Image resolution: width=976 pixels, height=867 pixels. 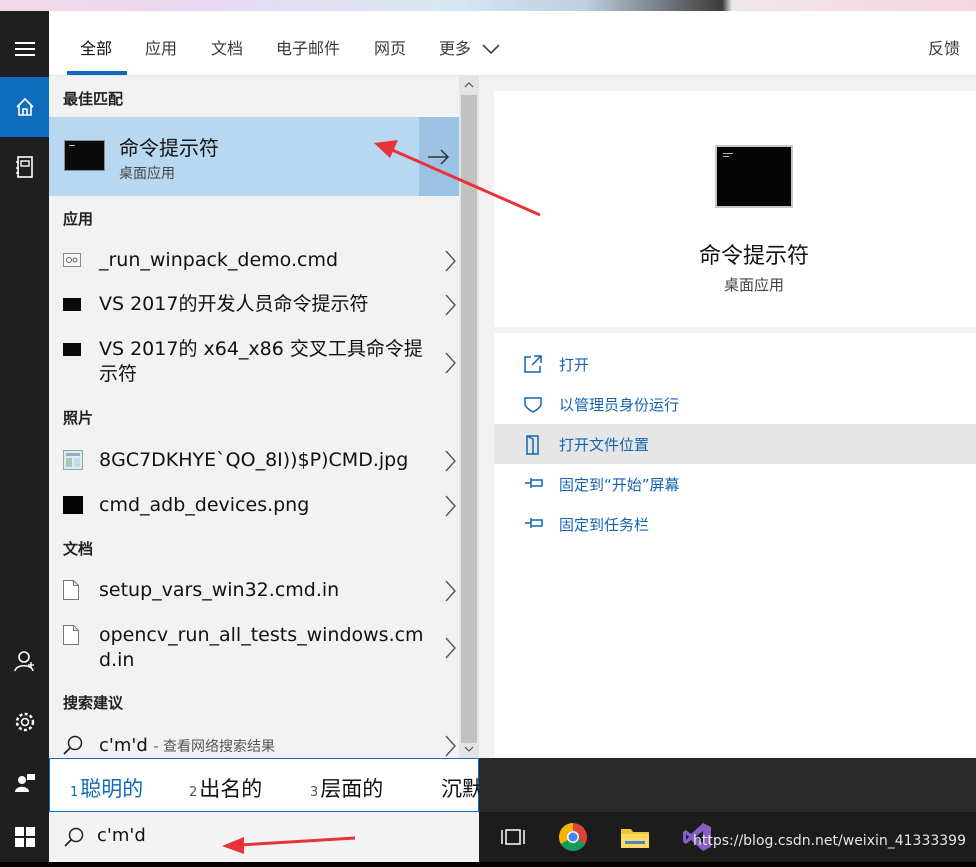 What do you see at coordinates (604, 525) in the screenshot?
I see `action-label: 固定到任务栏` at bounding box center [604, 525].